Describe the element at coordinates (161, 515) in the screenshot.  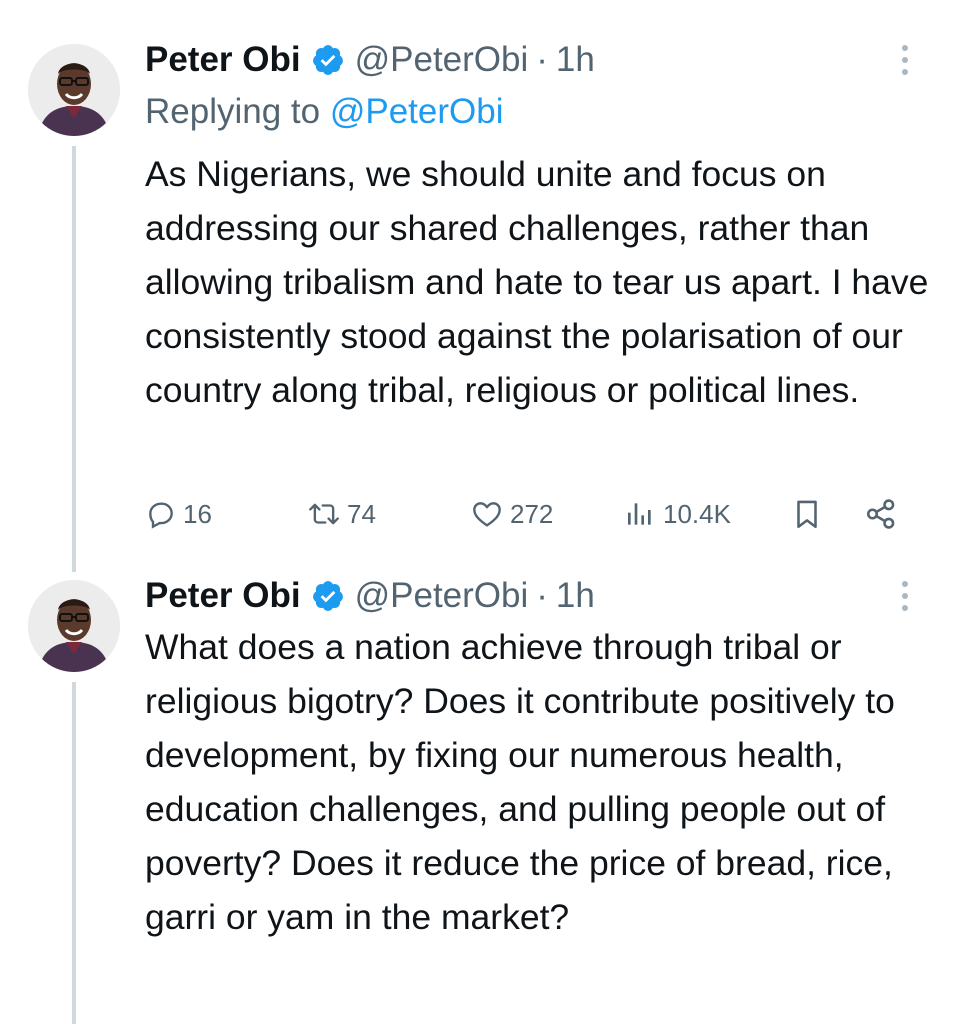
I see `reply-icon` at that location.